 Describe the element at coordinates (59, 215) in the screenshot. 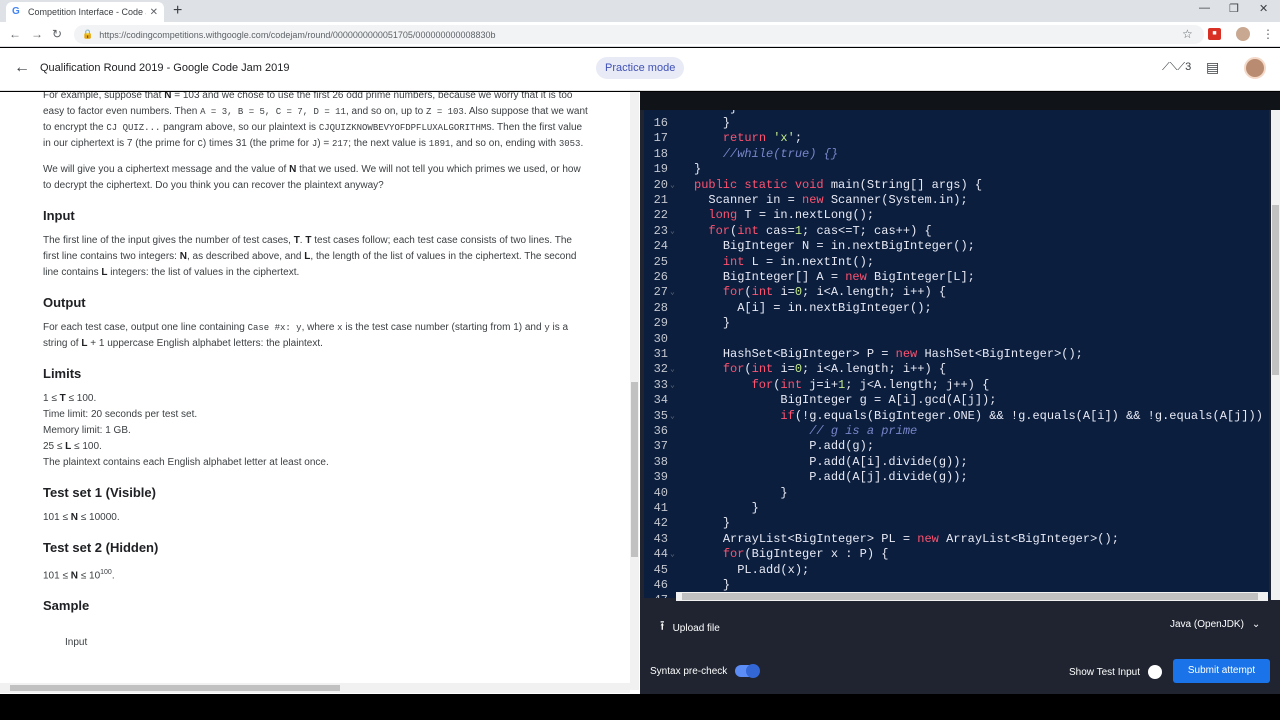

I see `input-heading: Input` at that location.